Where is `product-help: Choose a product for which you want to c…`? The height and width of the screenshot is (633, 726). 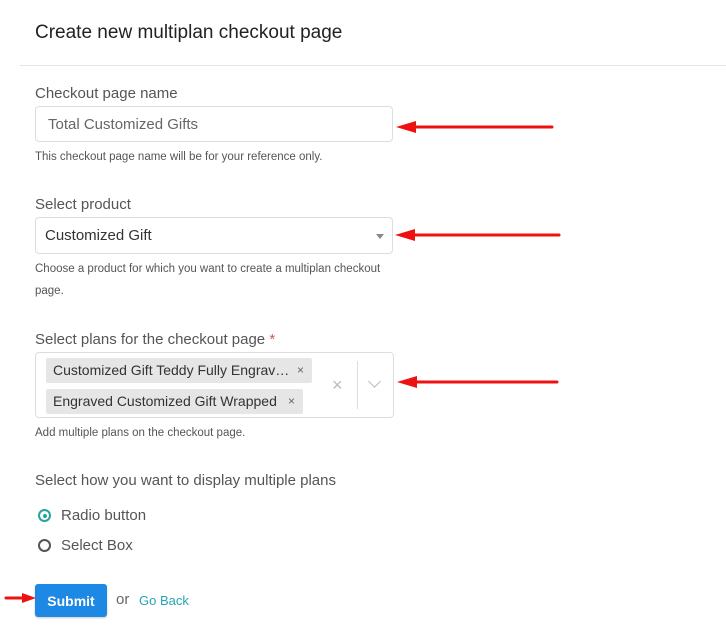
product-help: Choose a product for which you want to c… is located at coordinates (208, 280).